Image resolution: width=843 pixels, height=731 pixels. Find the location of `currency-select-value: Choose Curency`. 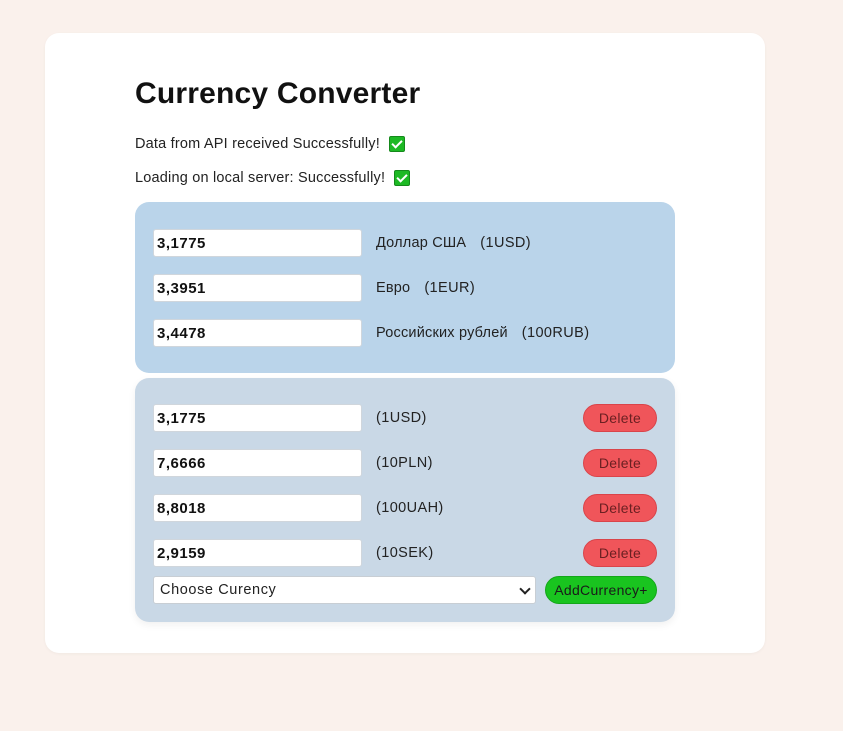

currency-select-value: Choose Curency is located at coordinates (218, 590).